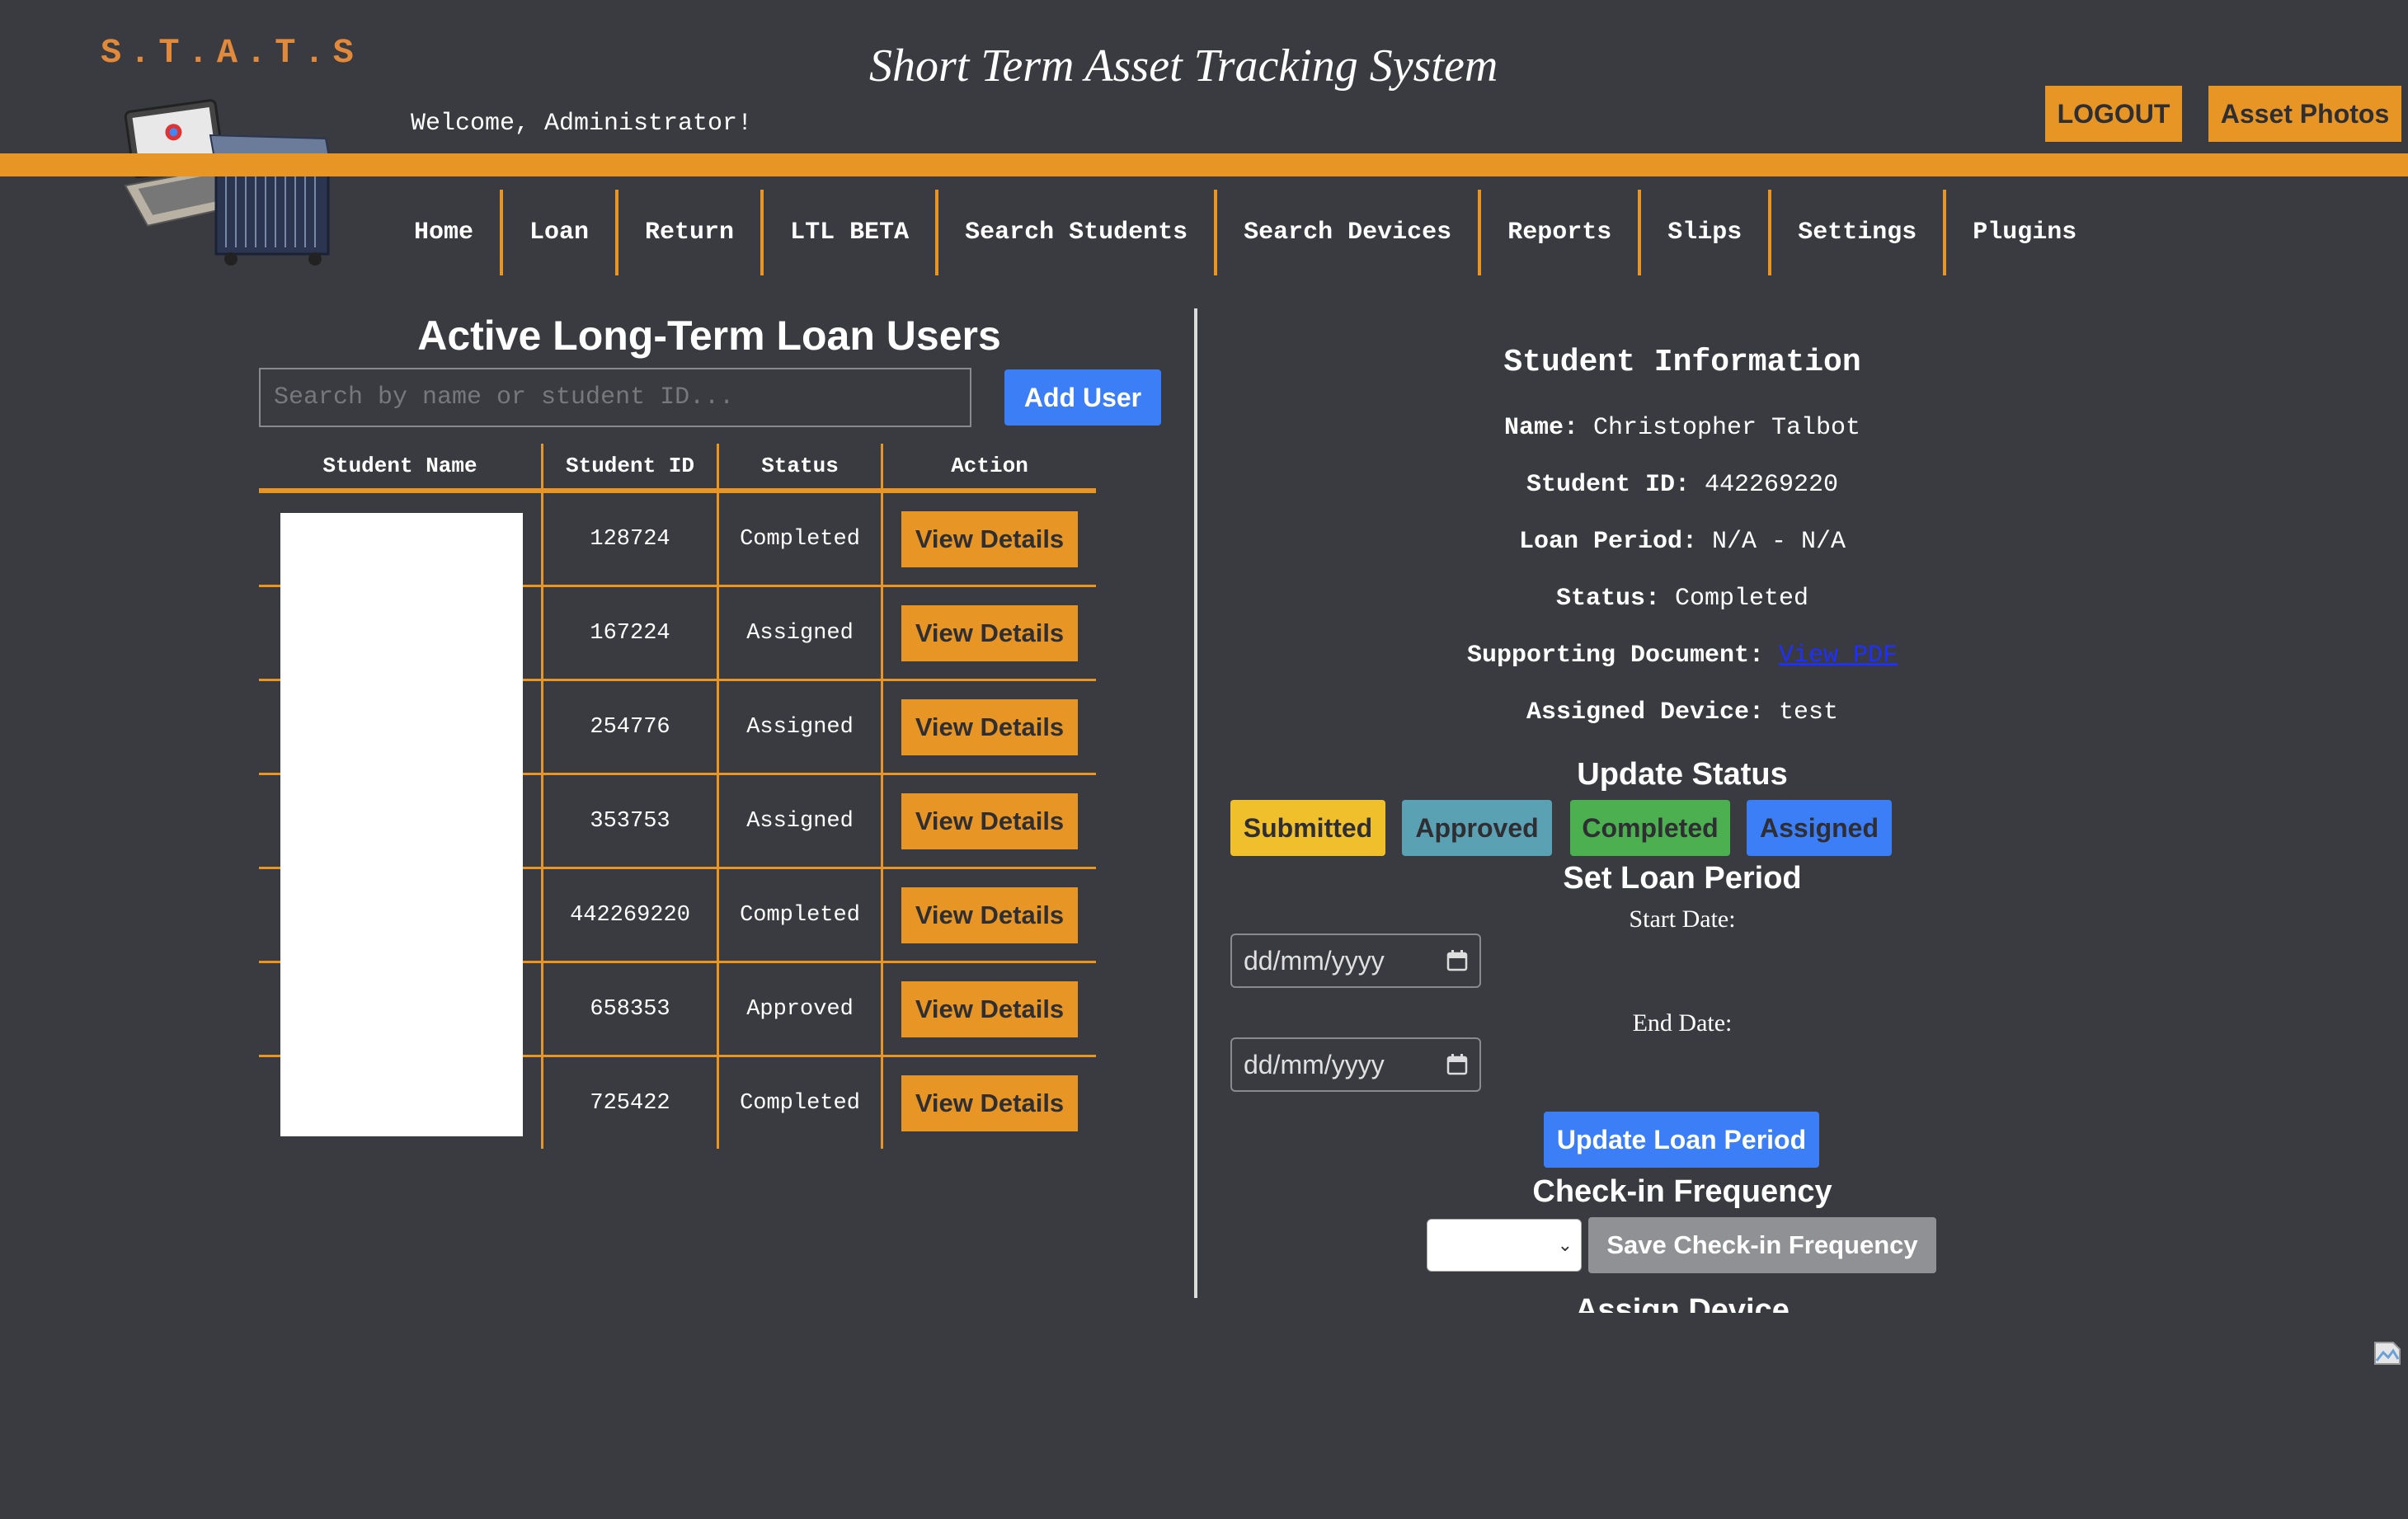 The height and width of the screenshot is (1519, 2408). What do you see at coordinates (851, 233) in the screenshot?
I see `nav-ltl-beta: LTL BETA` at bounding box center [851, 233].